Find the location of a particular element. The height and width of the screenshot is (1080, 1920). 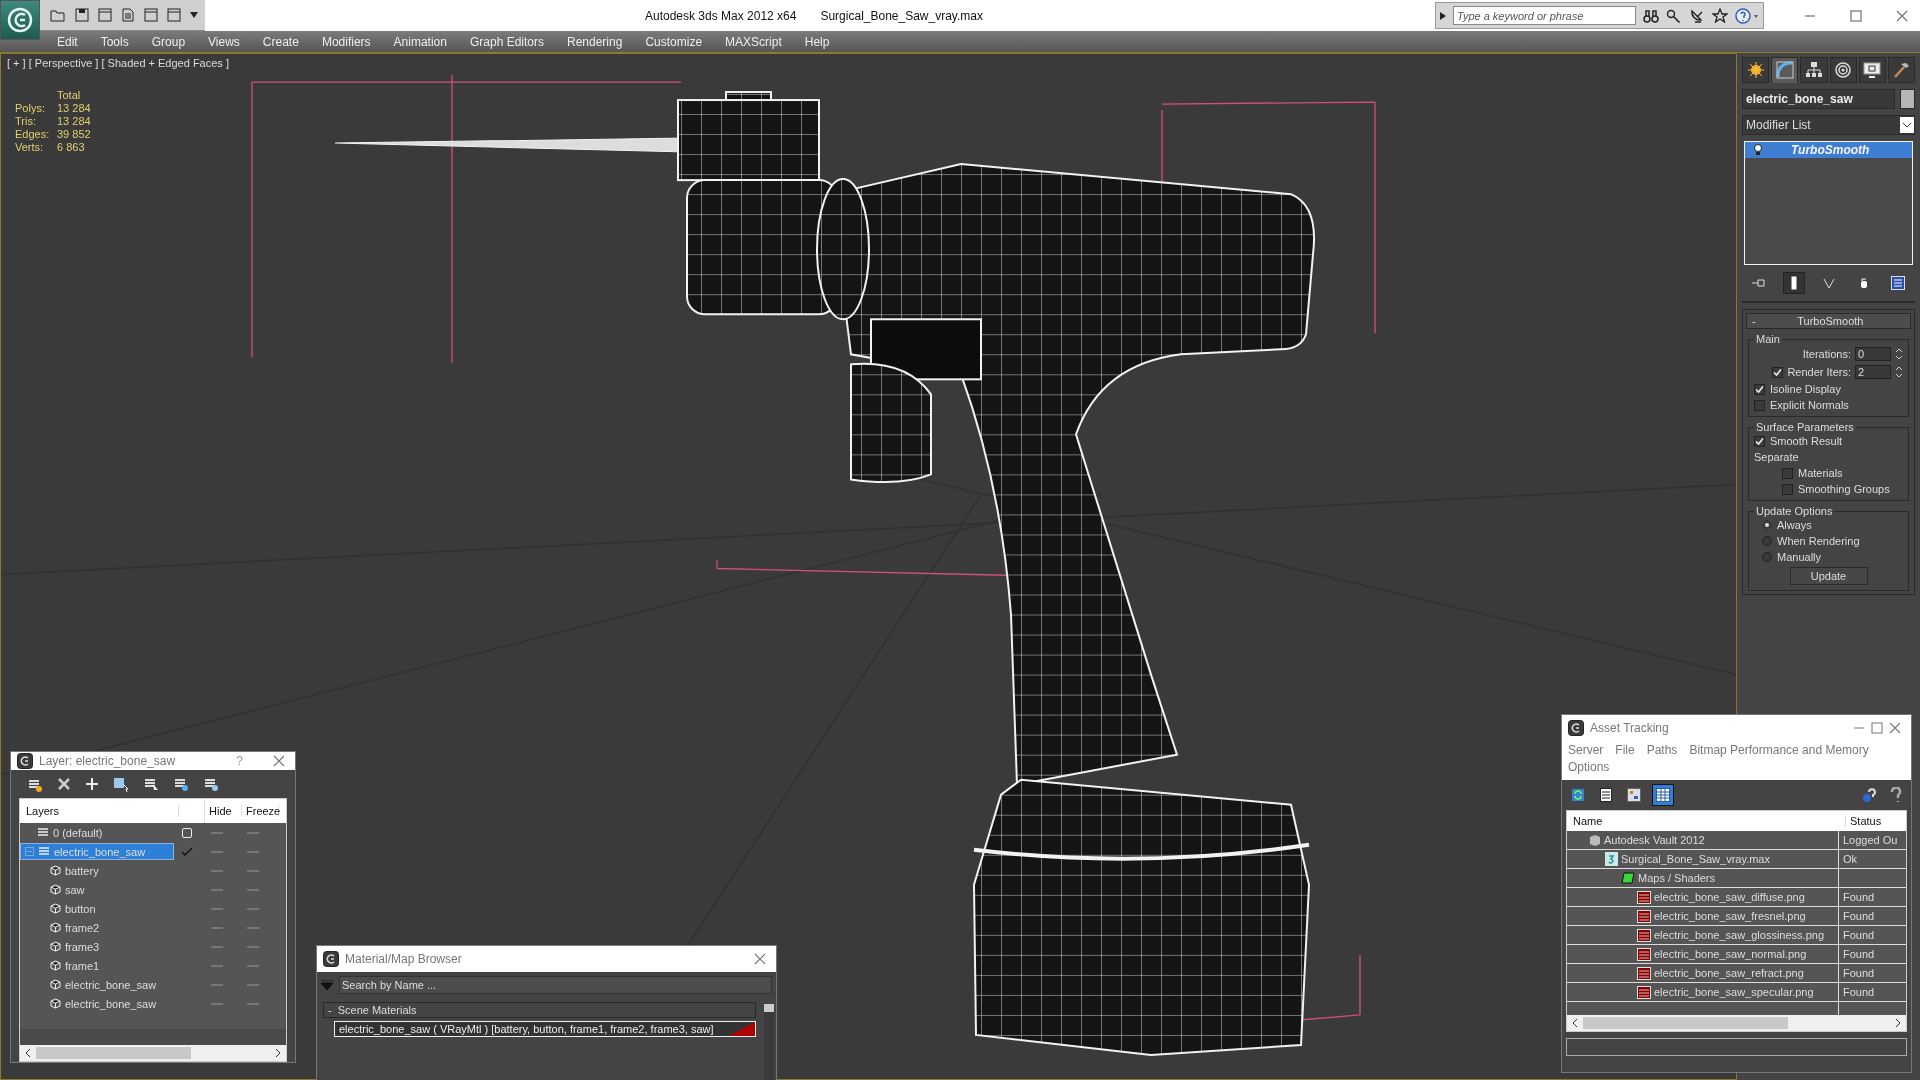

select-layer-icon is located at coordinates (151, 784).